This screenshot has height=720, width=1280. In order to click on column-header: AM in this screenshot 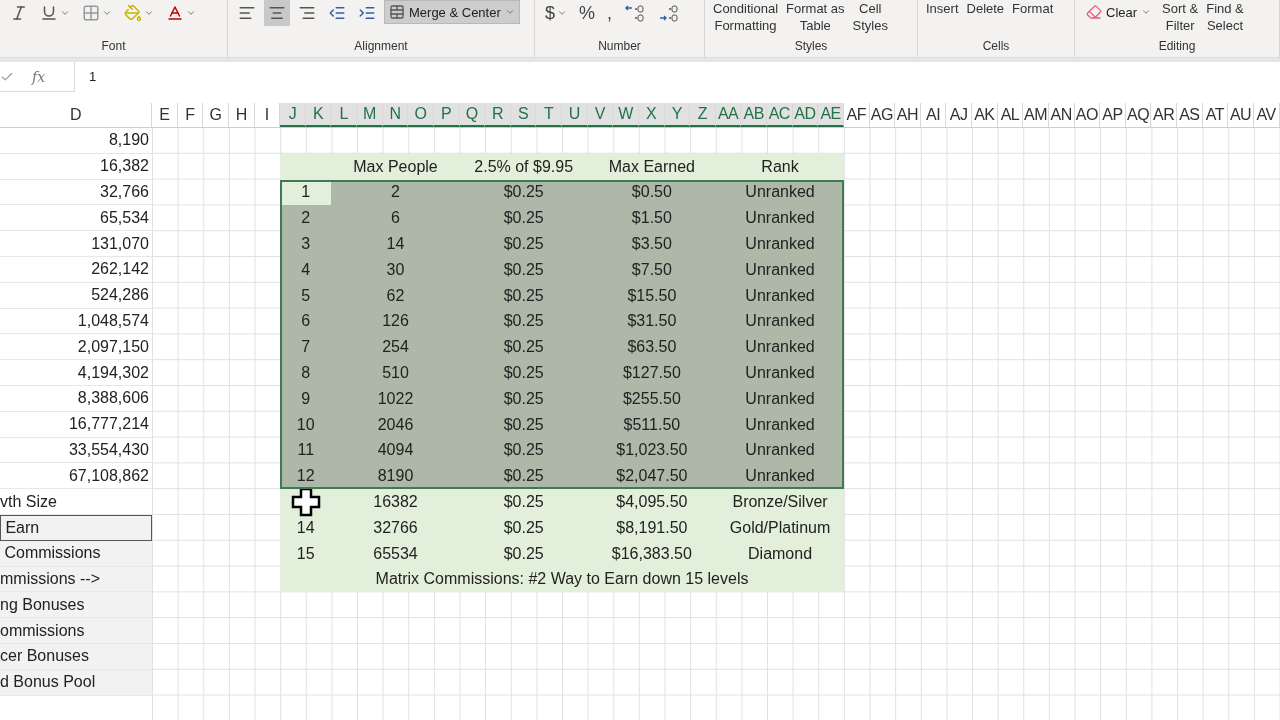, I will do `click(1036, 115)`.